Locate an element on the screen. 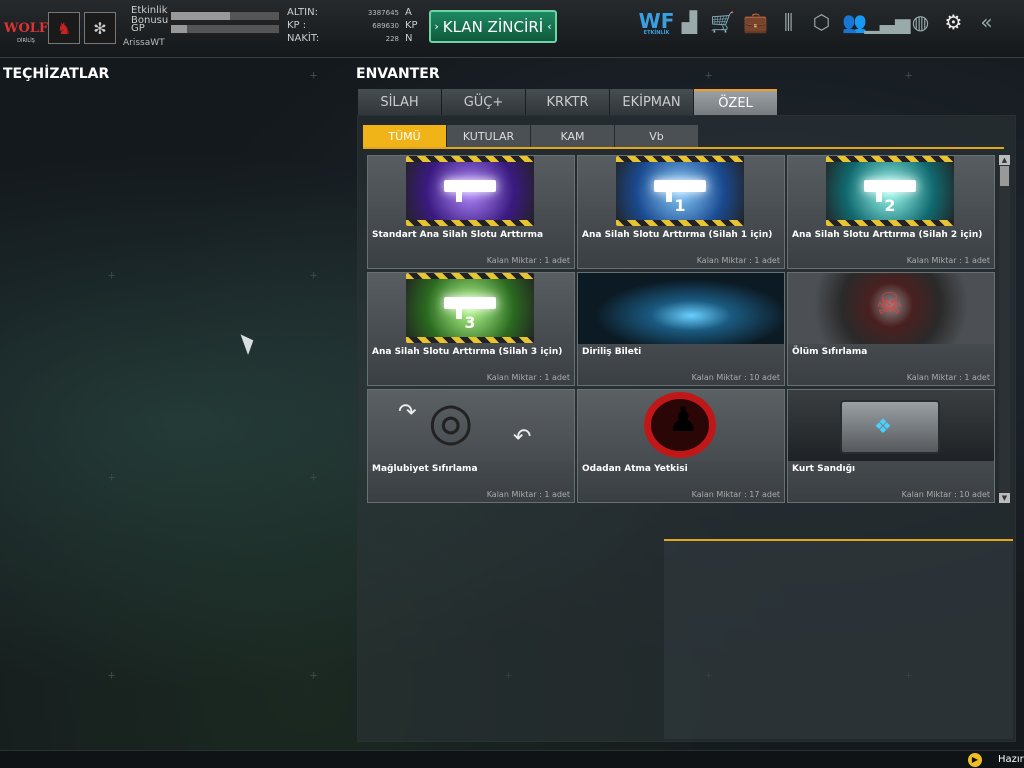 The image size is (1024, 768). item-image is located at coordinates (471, 191).